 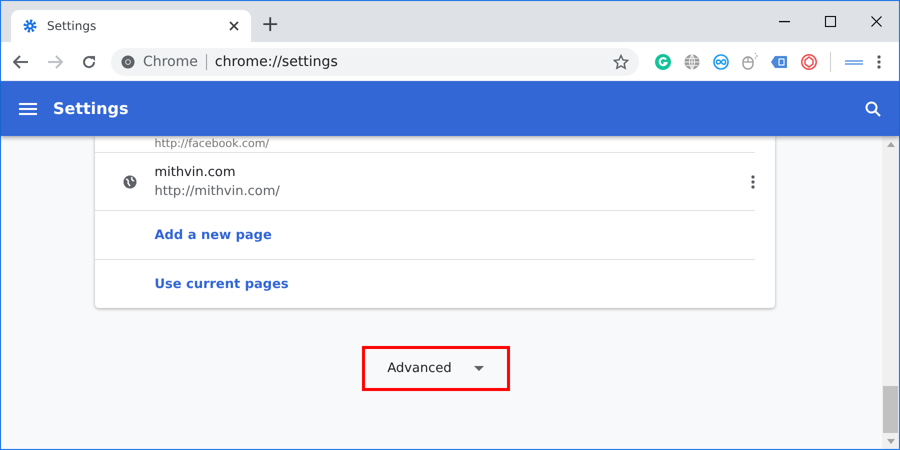 What do you see at coordinates (784, 21) in the screenshot?
I see `minimize-icon` at bounding box center [784, 21].